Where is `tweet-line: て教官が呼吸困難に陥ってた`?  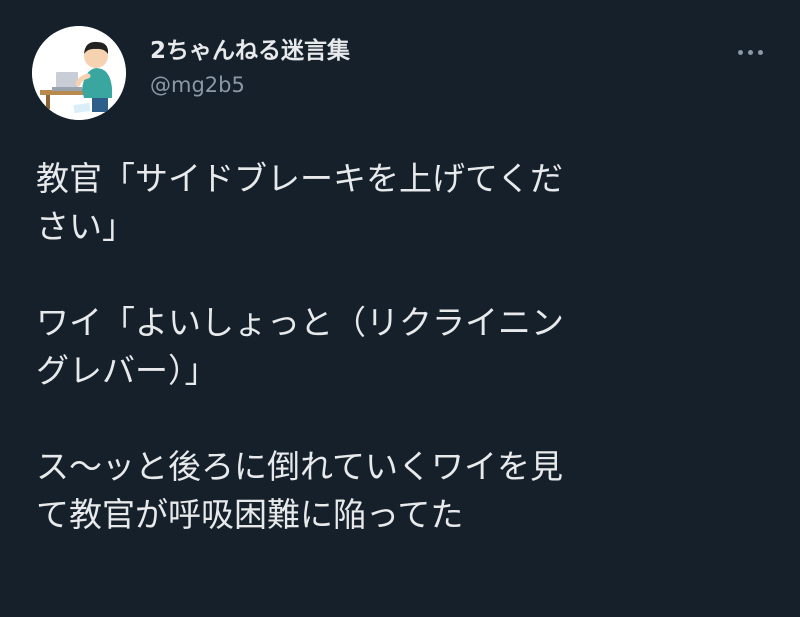
tweet-line: て教官が呼吸困難に陥ってた is located at coordinates (250, 514).